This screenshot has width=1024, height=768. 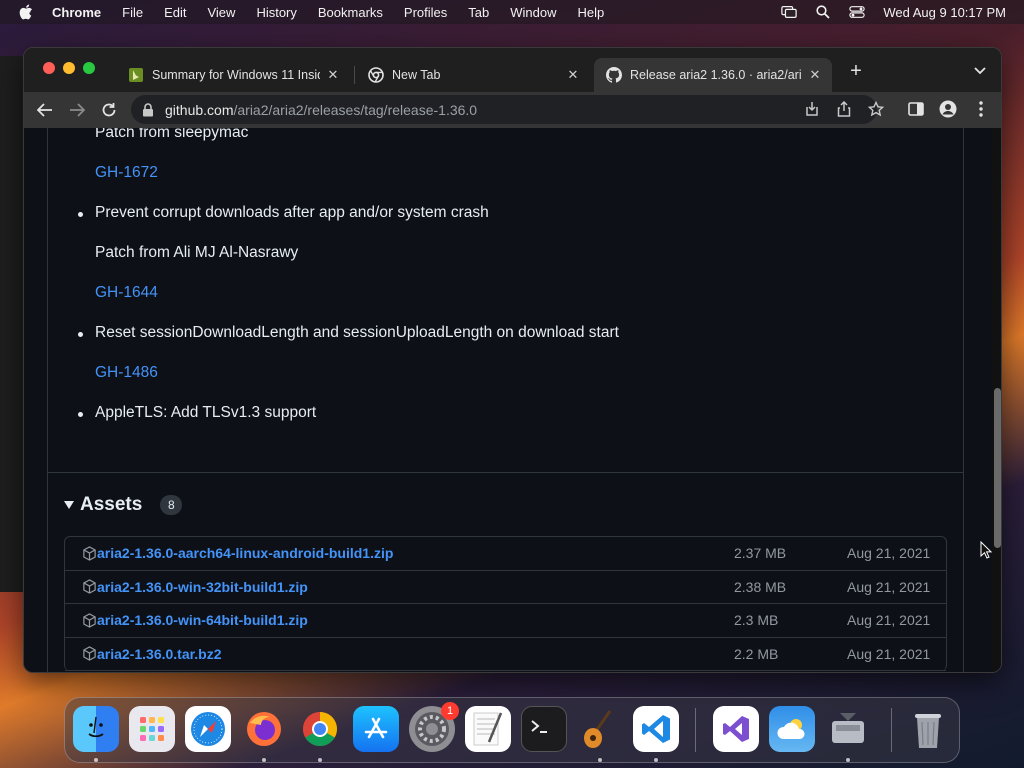 What do you see at coordinates (49, 68) in the screenshot?
I see `close-window-button` at bounding box center [49, 68].